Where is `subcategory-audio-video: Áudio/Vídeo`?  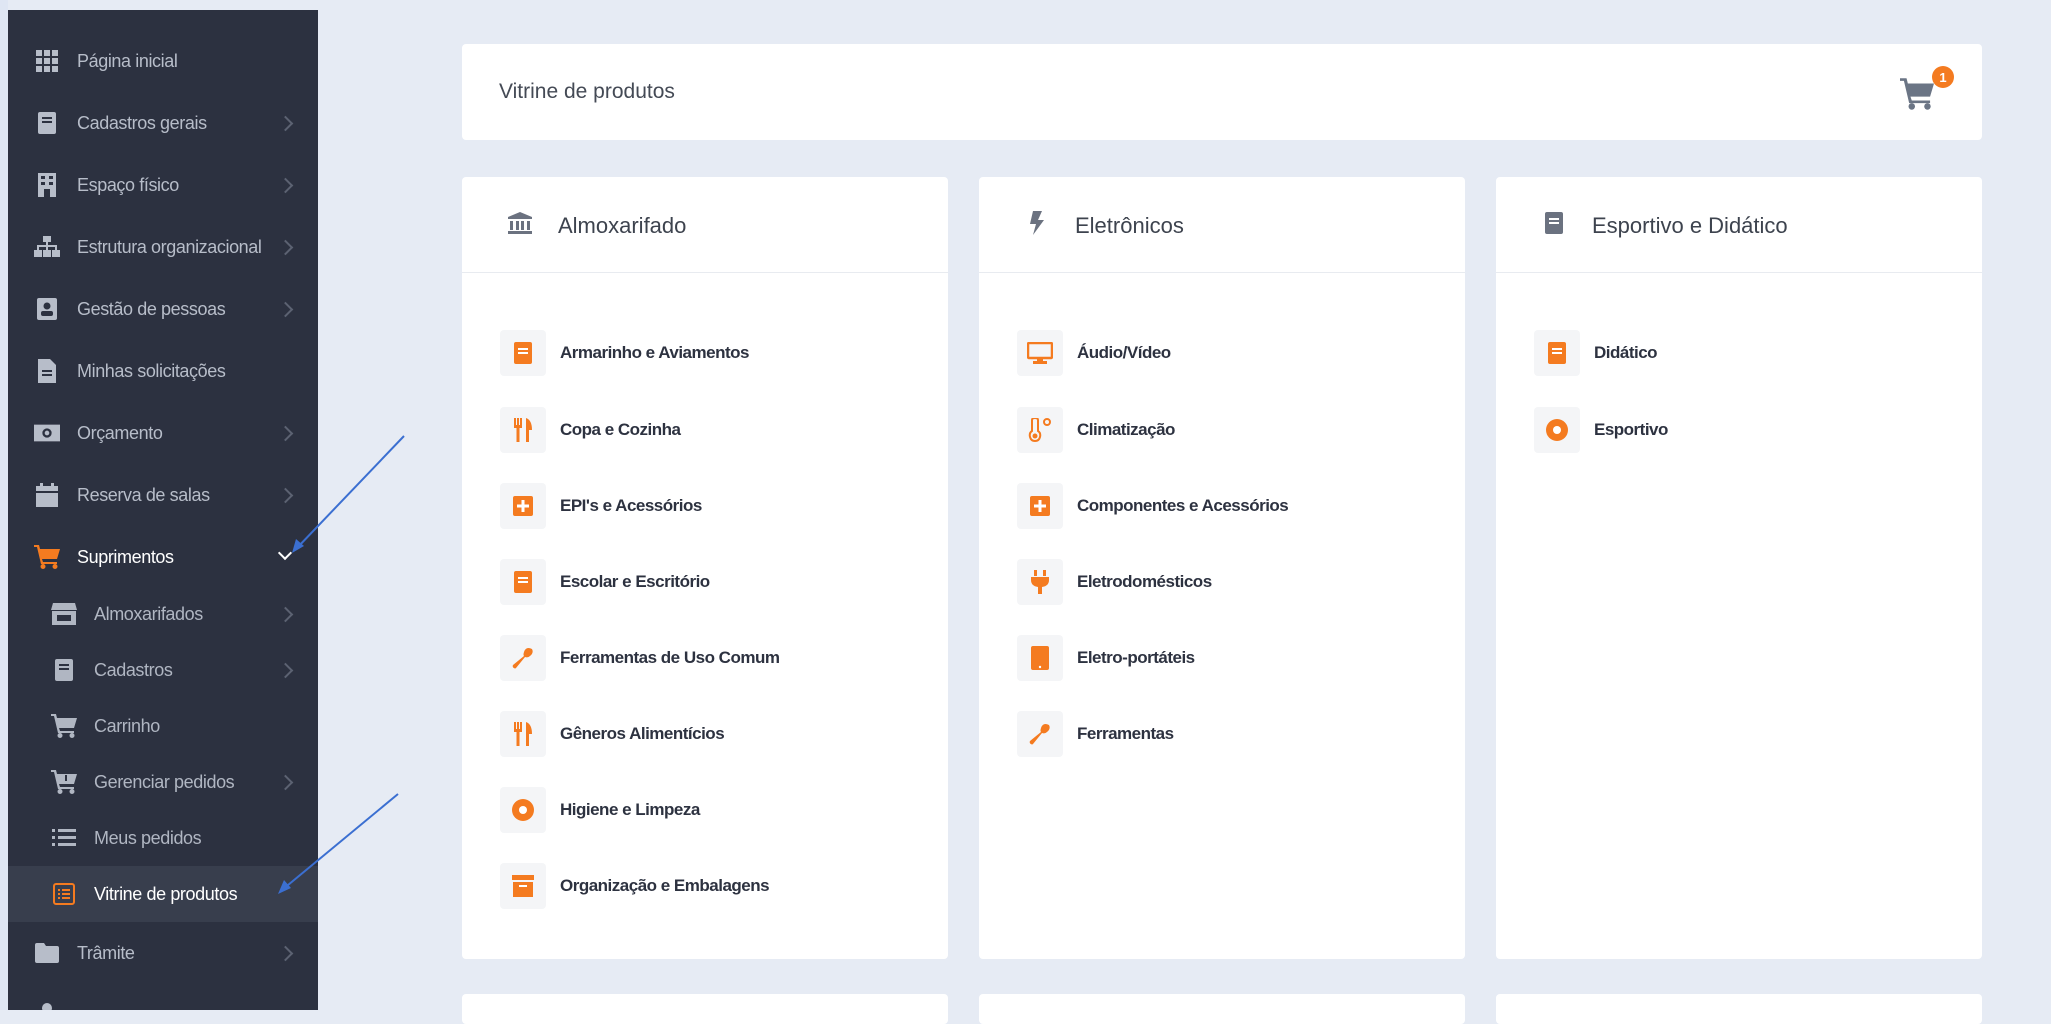
subcategory-audio-video: Áudio/Vídeo is located at coordinates (1094, 353).